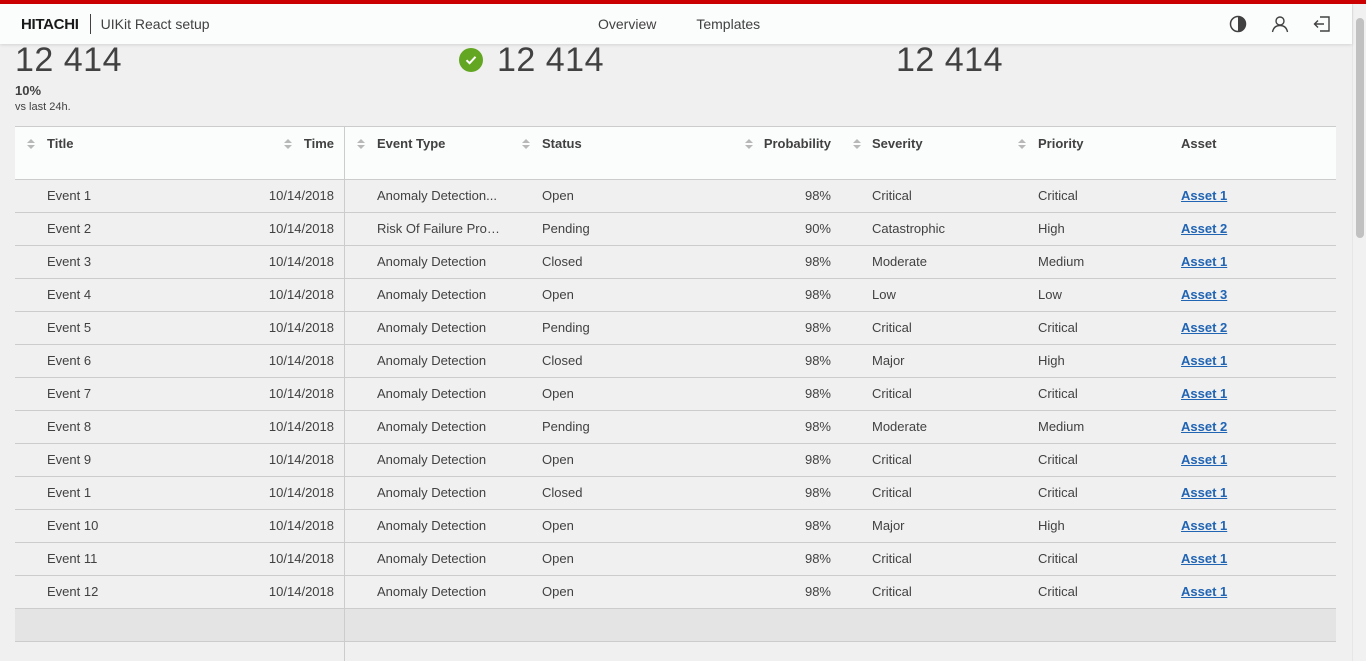 The height and width of the screenshot is (661, 1366). I want to click on user-profile-button, so click(1280, 24).